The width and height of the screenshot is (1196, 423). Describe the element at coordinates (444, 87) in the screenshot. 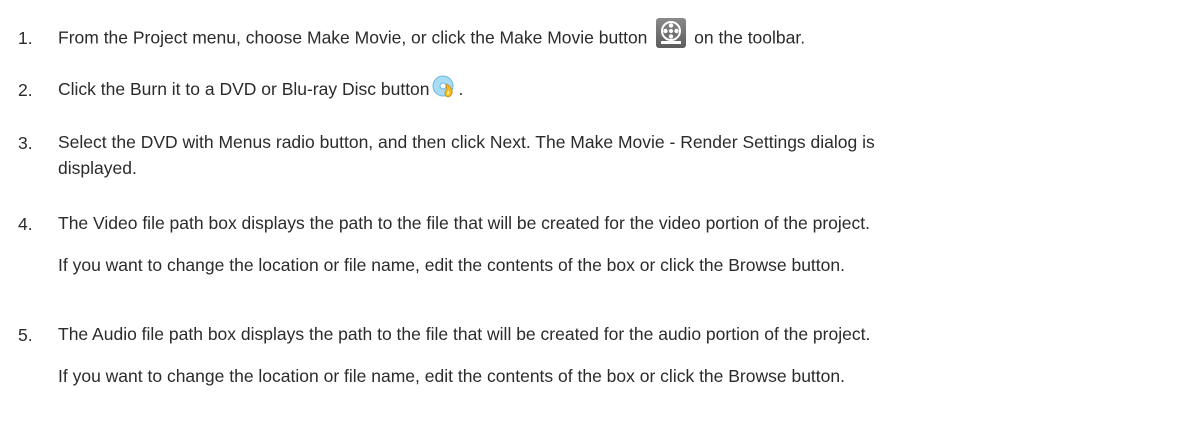

I see `burn-disc-icon` at that location.